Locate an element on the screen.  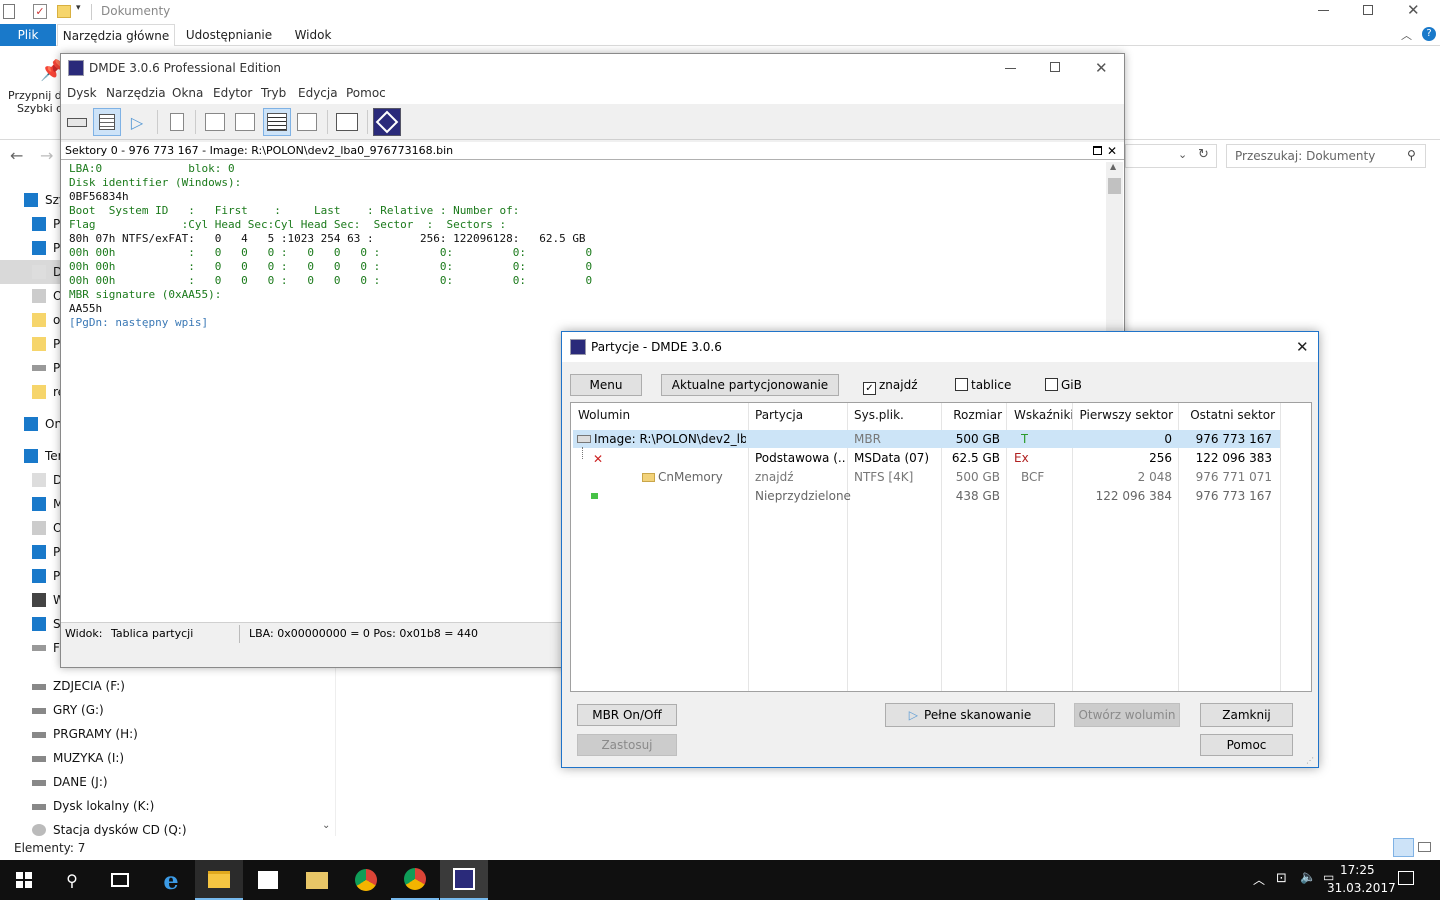
menu-narzedzia: Narzędzia is located at coordinates (136, 93).